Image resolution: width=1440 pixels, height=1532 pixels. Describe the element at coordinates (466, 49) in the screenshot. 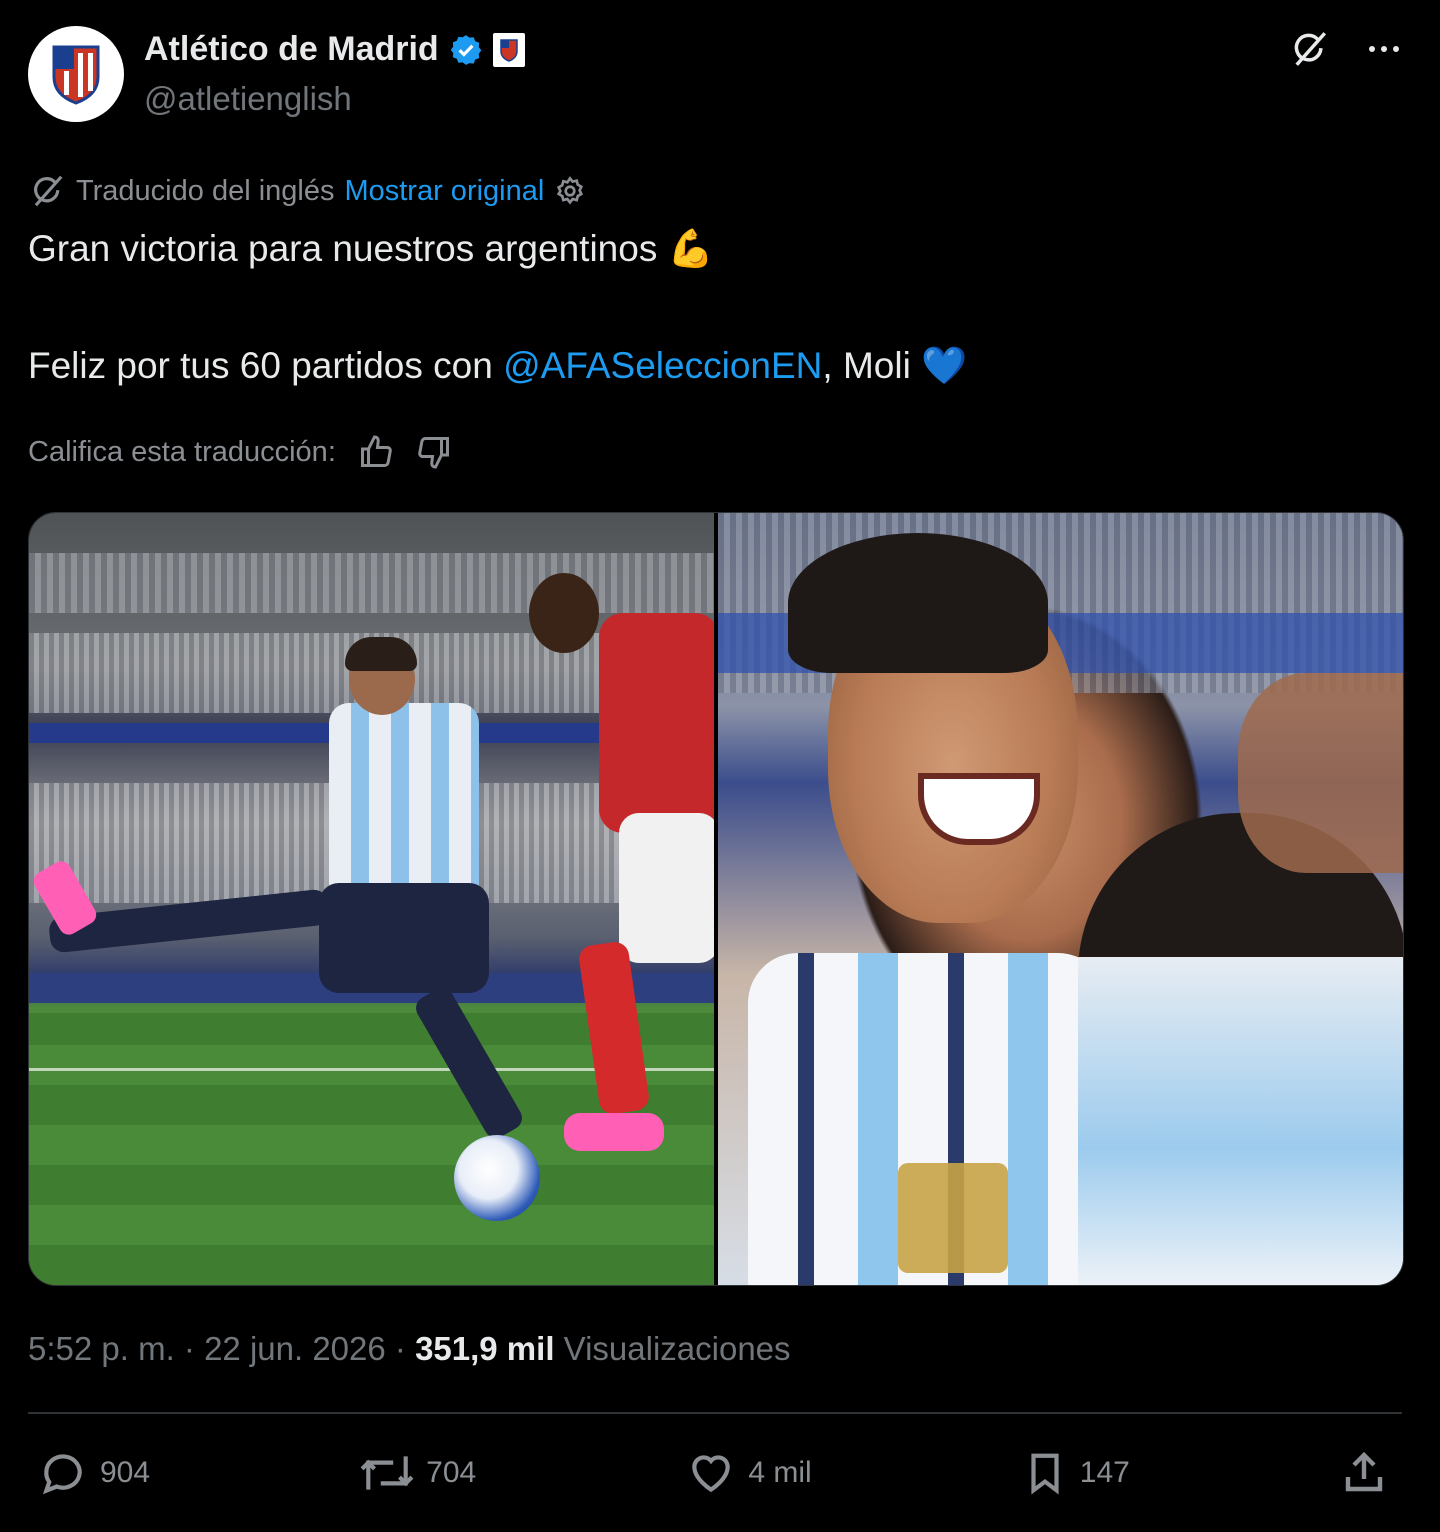

I see `verified-badge-icon` at that location.